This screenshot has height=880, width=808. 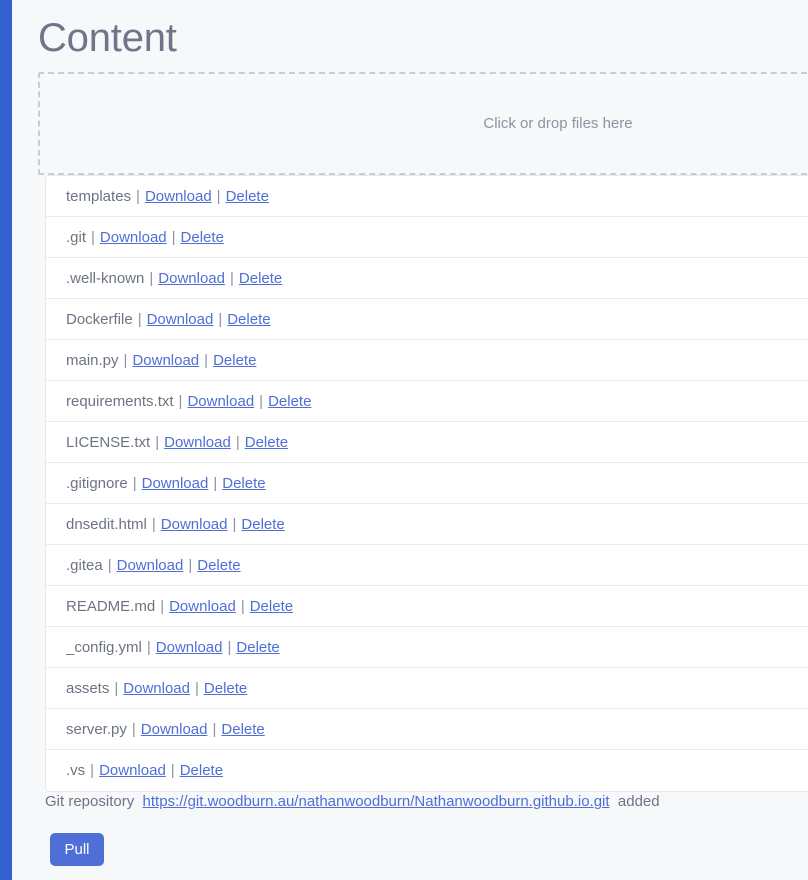 I want to click on git-status-prefix: Git repository, so click(x=90, y=801).